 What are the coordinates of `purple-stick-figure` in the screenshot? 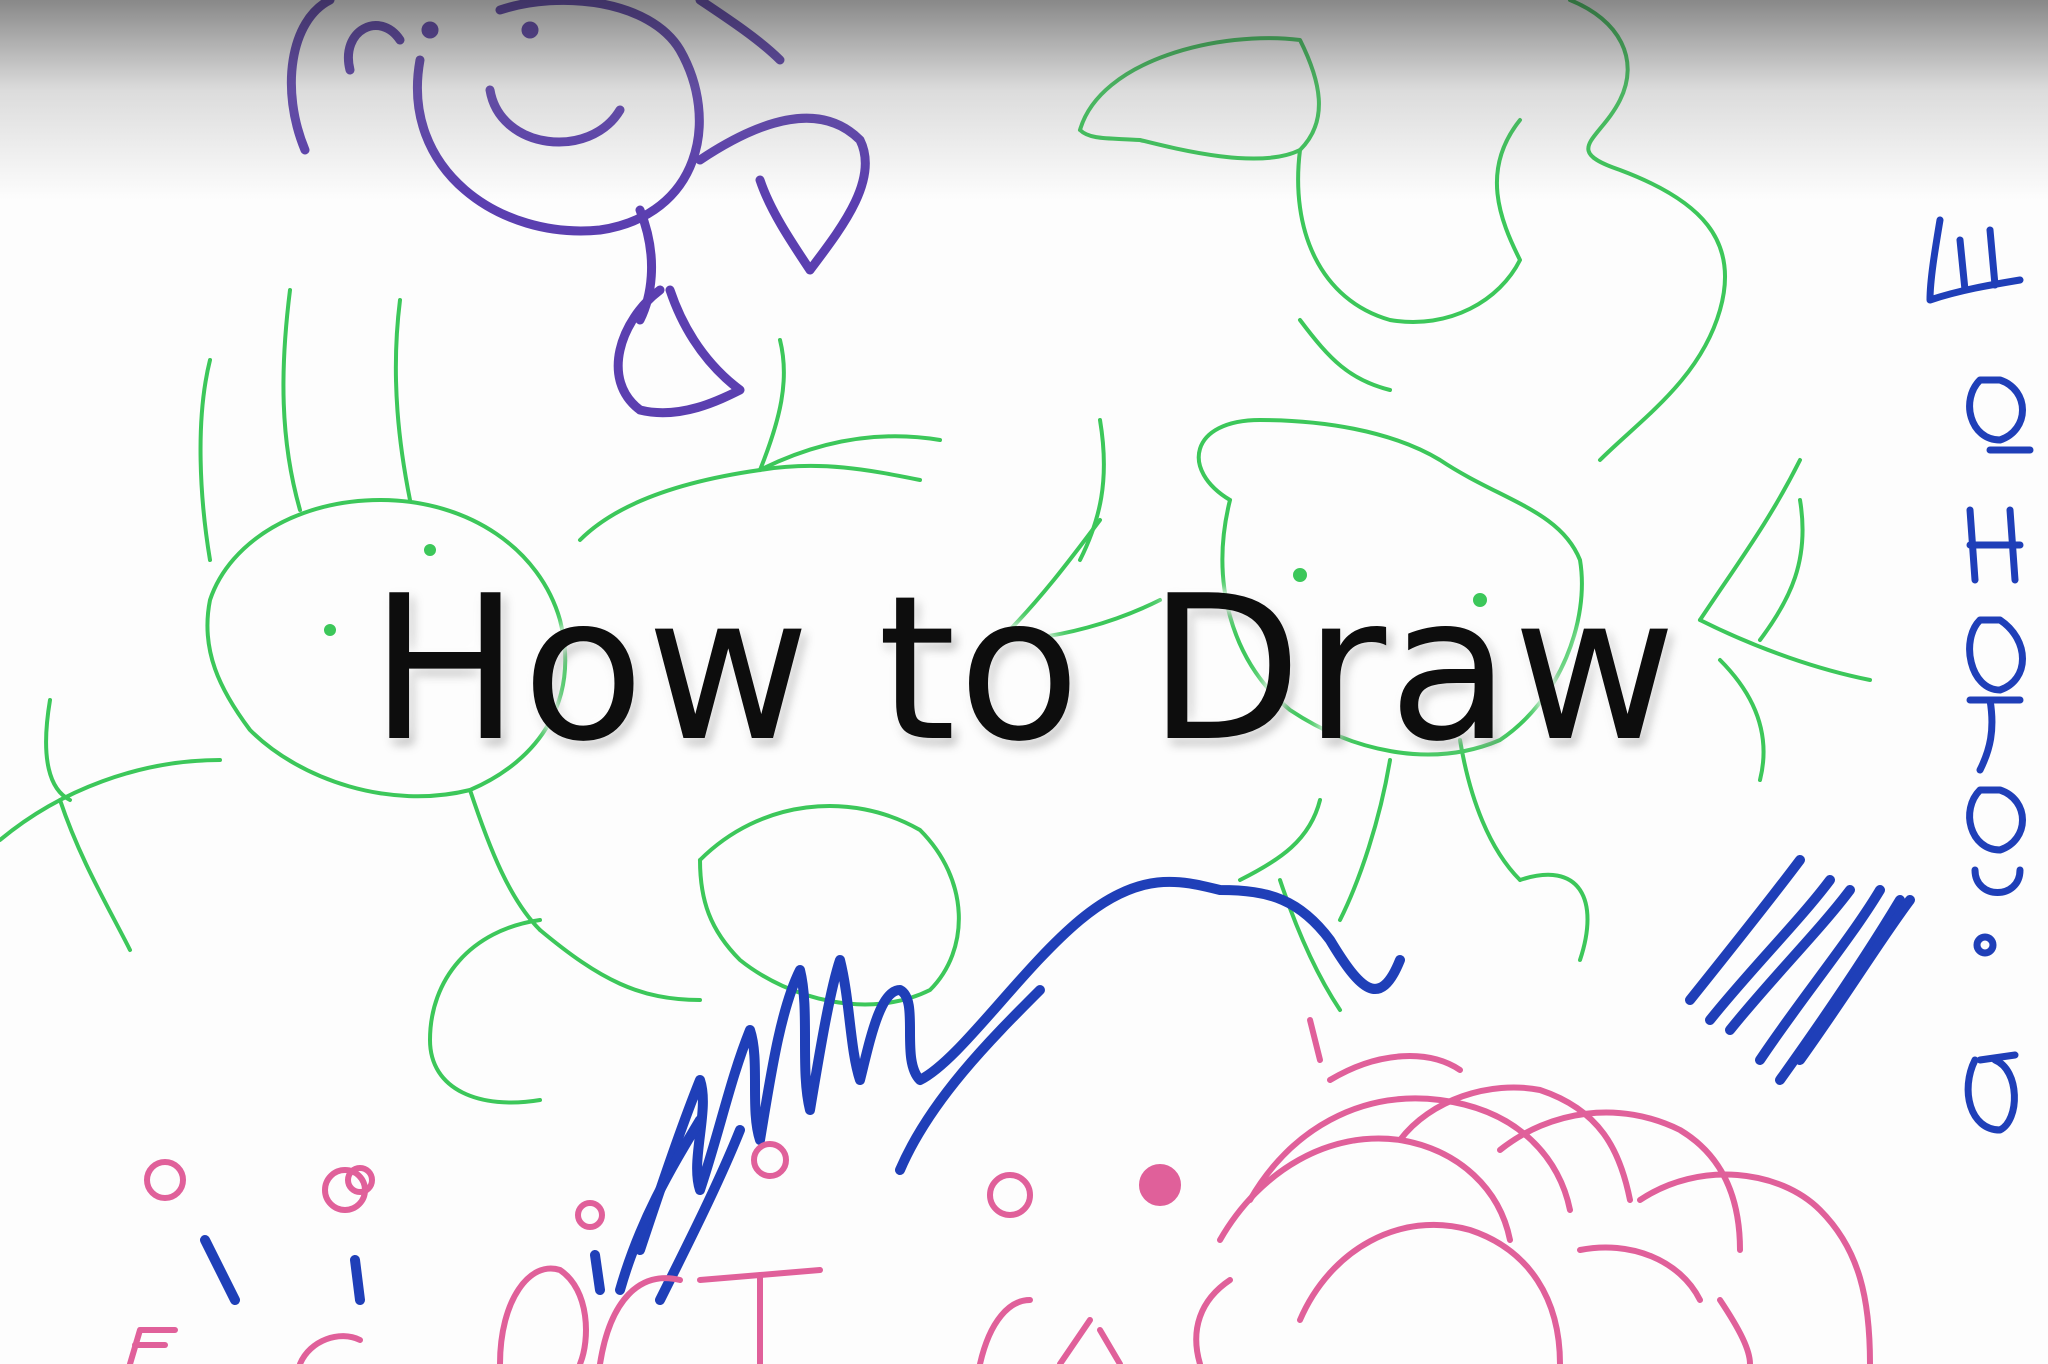 It's located at (578, 209).